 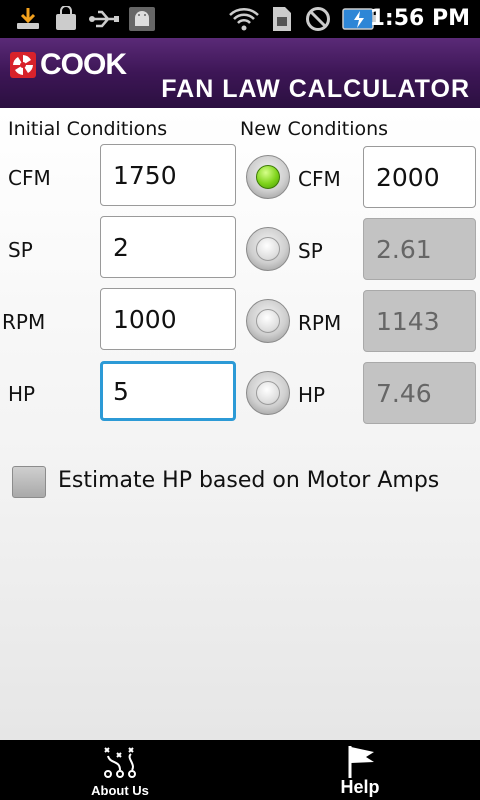 I want to click on initial-rpm-input: 1000, so click(x=168, y=319).